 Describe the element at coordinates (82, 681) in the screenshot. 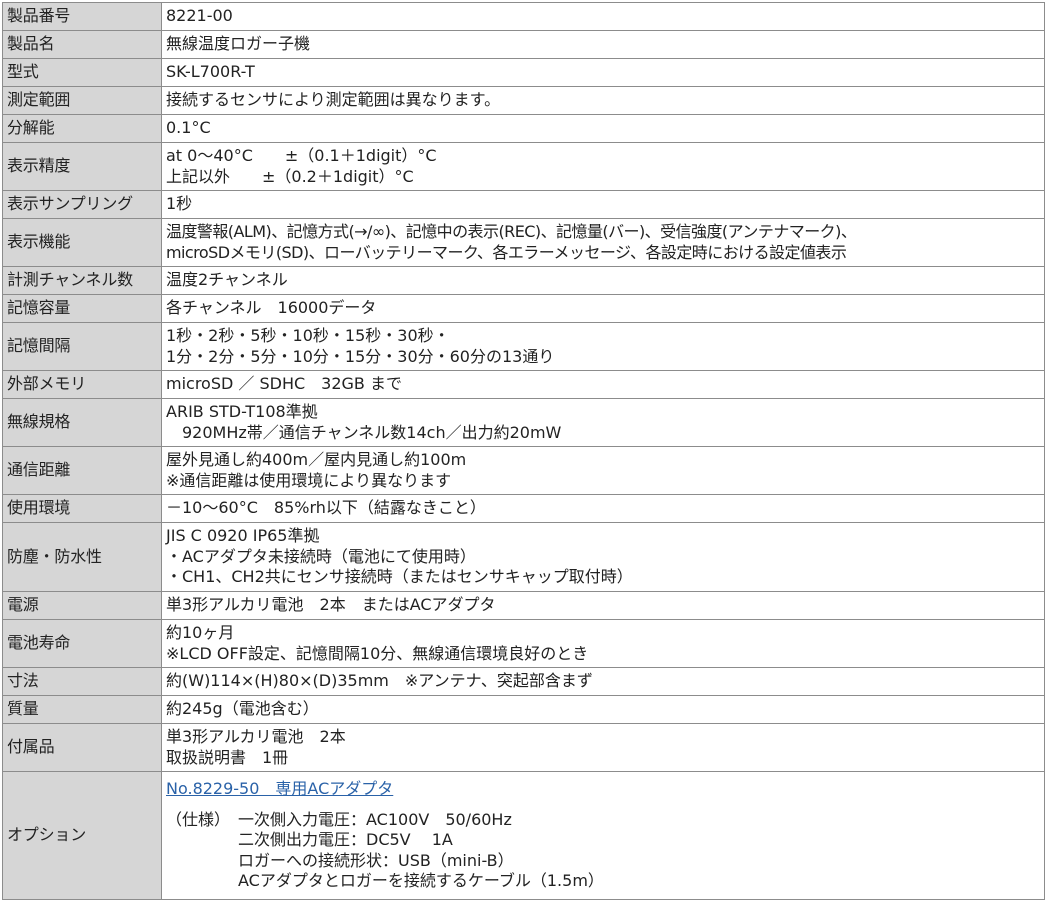

I see `row-label: 寸法` at that location.